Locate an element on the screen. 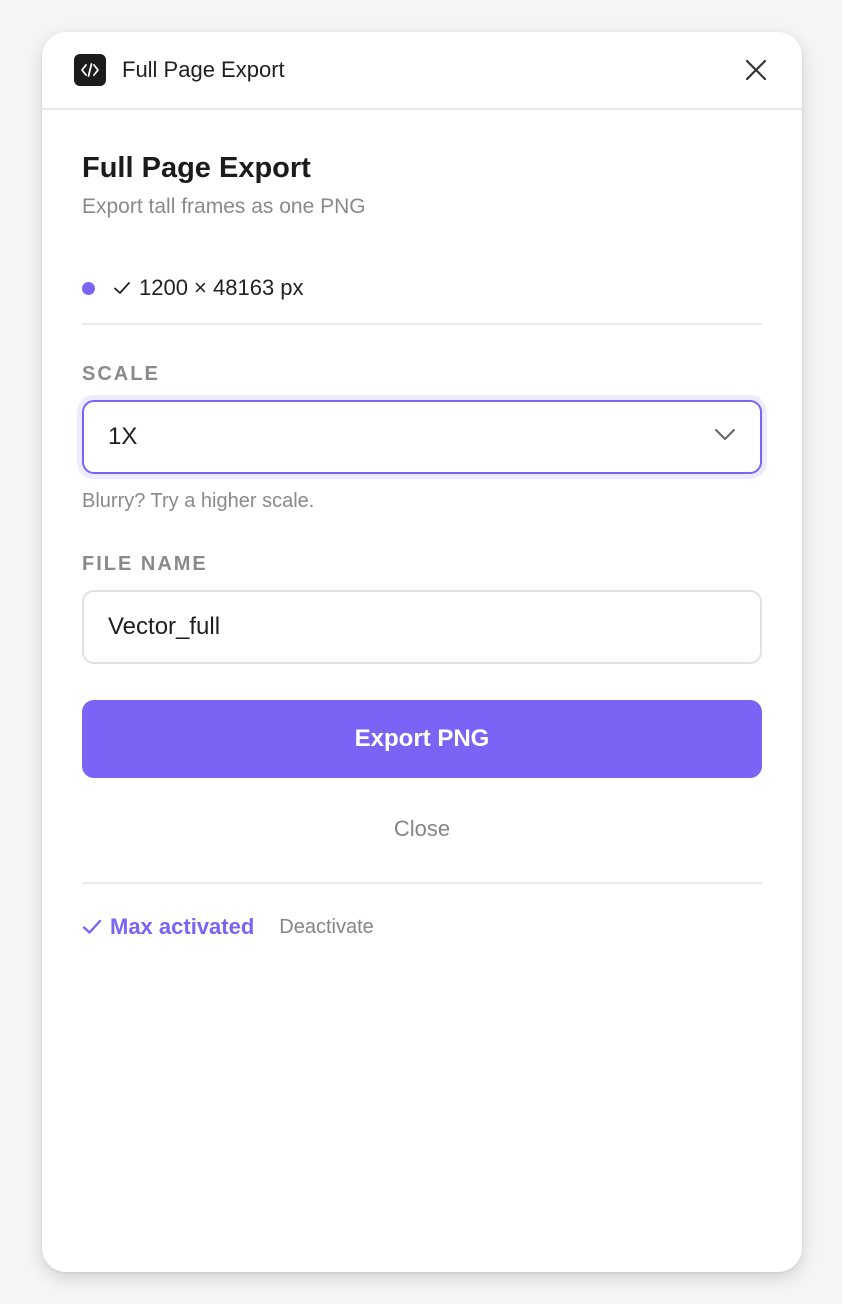 The image size is (842, 1304). scale-label: SCALE is located at coordinates (121, 374).